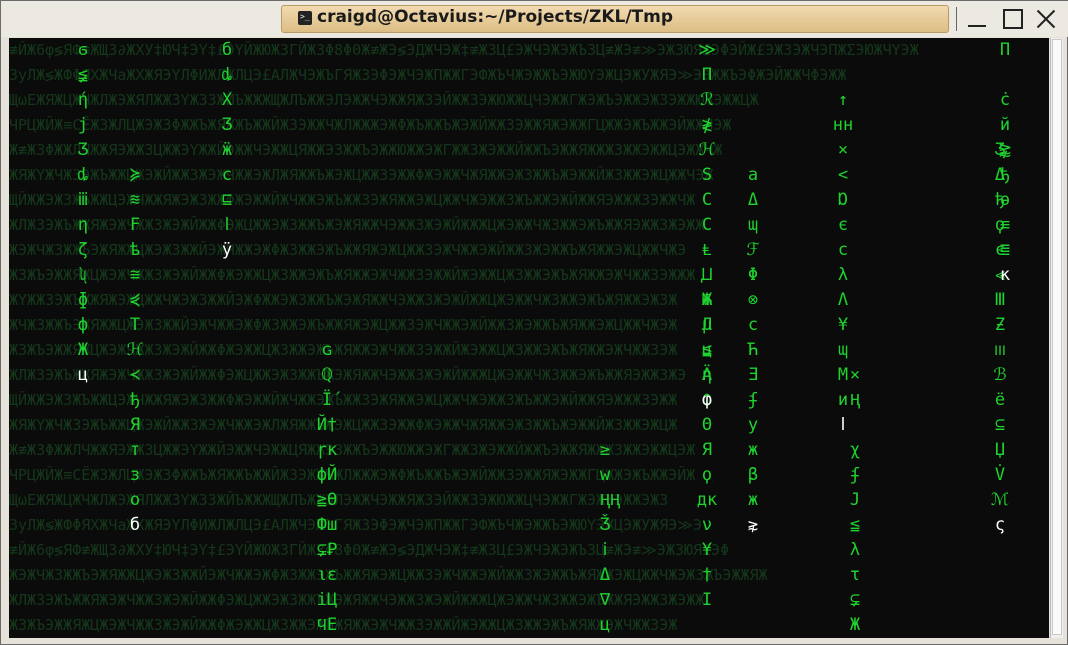  What do you see at coordinates (753, 425) in the screenshot?
I see `matrix-glyph: y` at bounding box center [753, 425].